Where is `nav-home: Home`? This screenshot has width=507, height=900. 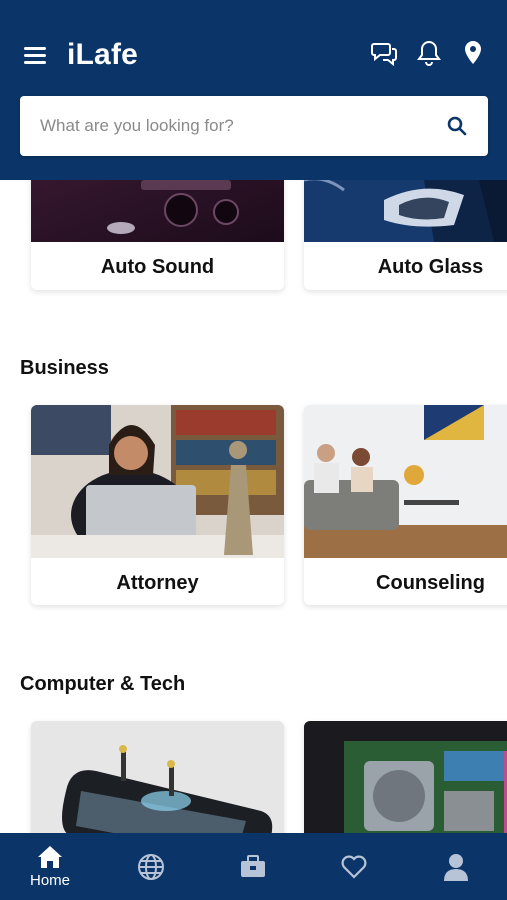 nav-home: Home is located at coordinates (50, 866).